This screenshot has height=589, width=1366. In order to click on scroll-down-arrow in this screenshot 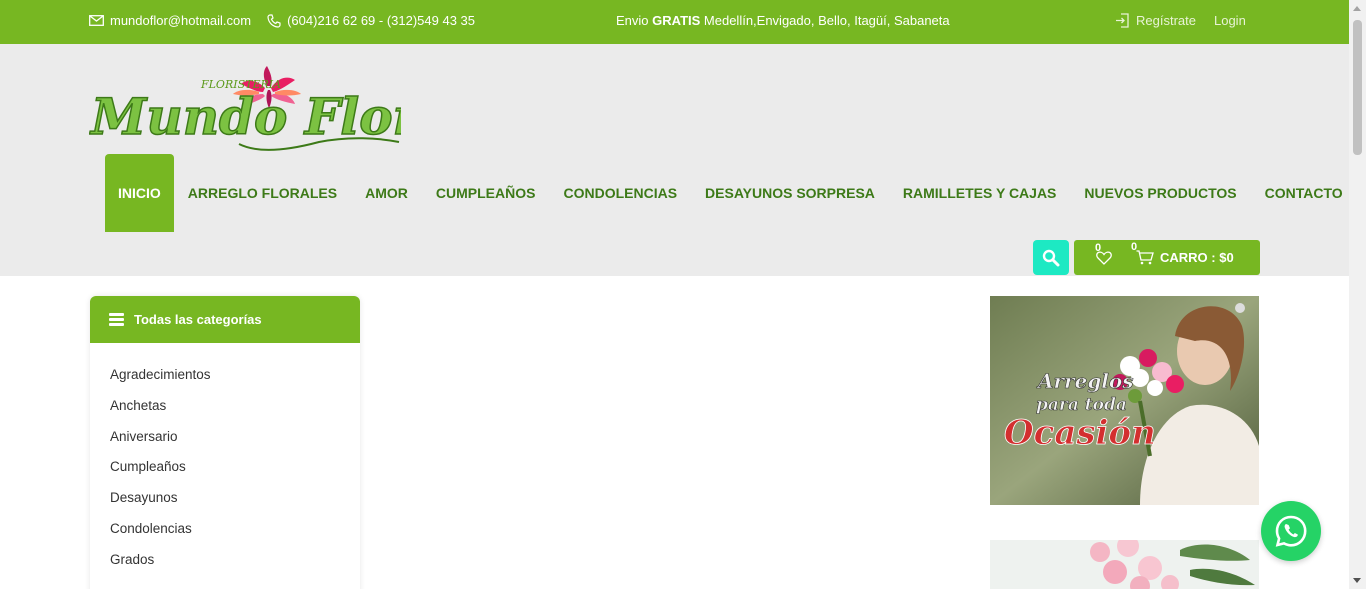, I will do `click(1357, 580)`.